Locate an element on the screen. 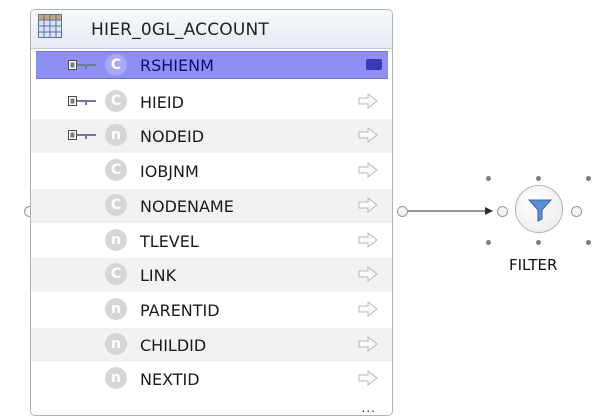 This screenshot has width=592, height=416. column-row: n PARENTID is located at coordinates (211, 310).